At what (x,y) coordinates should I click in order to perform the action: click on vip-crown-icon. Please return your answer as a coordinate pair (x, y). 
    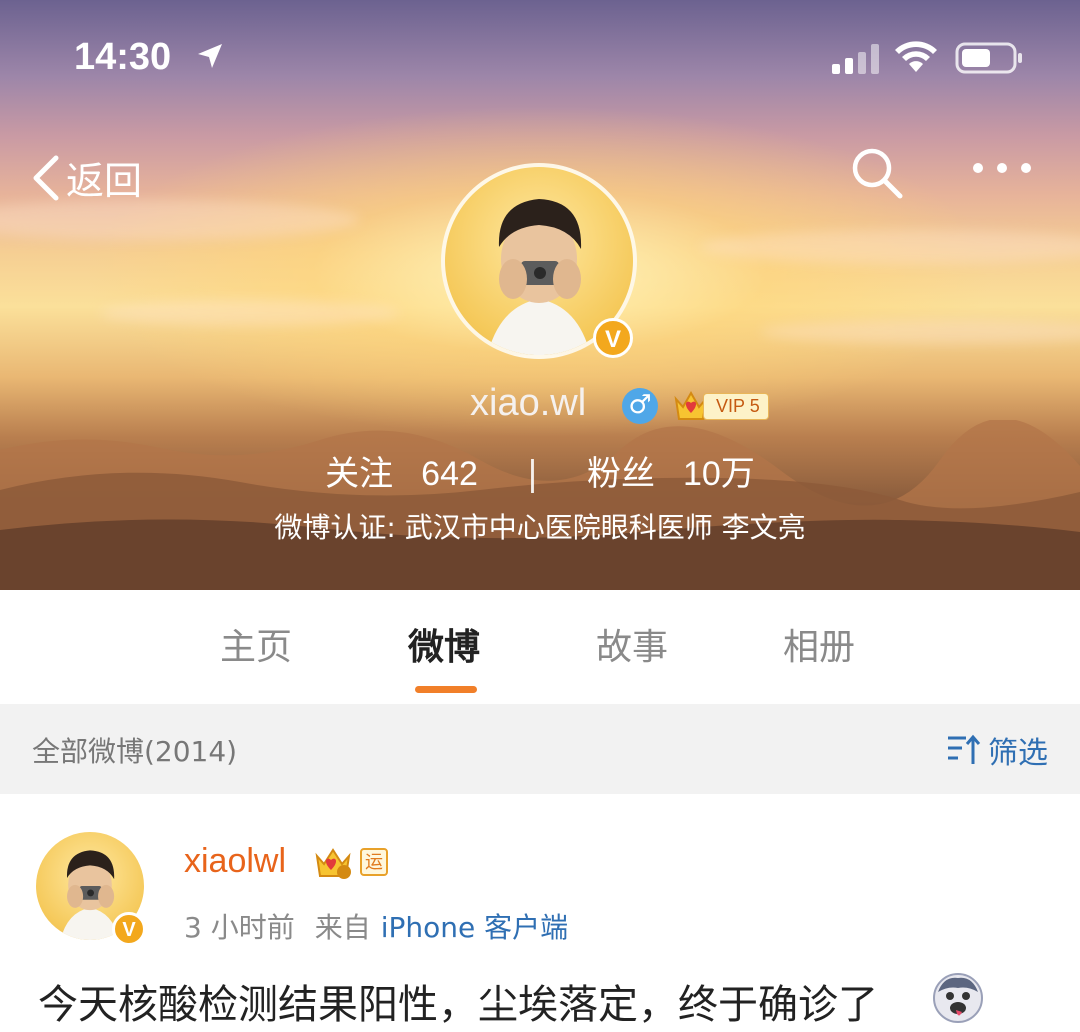
    Looking at the image, I should click on (333, 863).